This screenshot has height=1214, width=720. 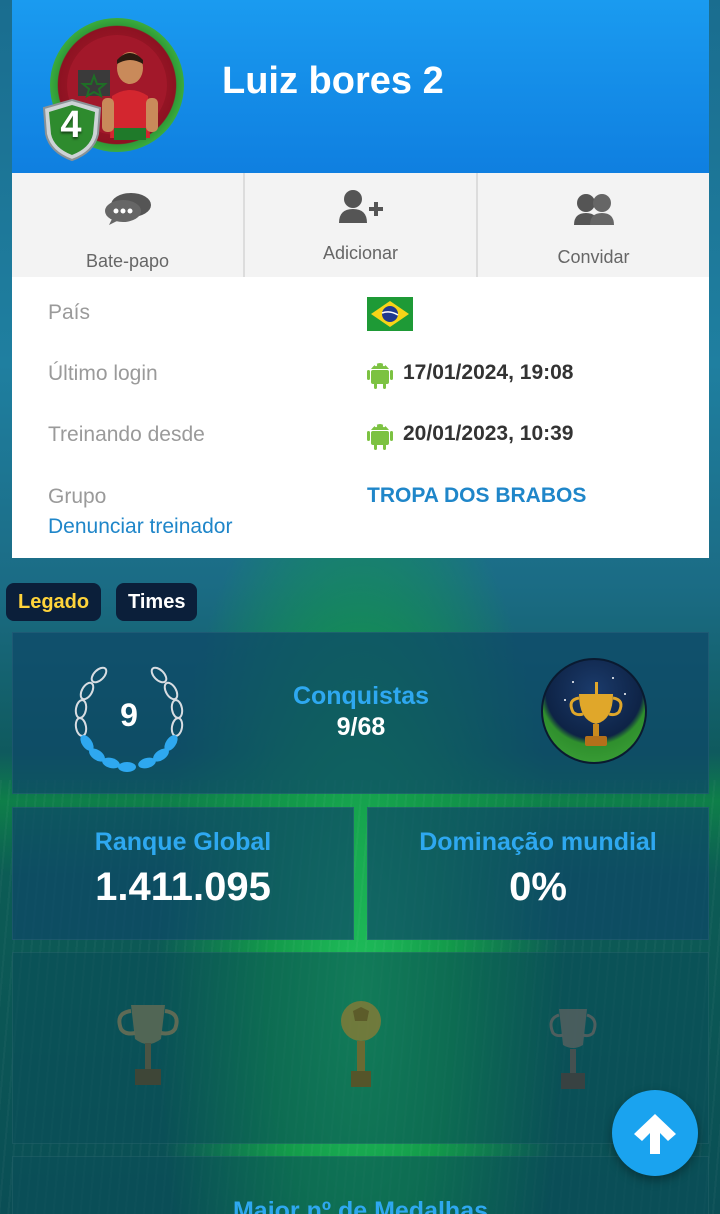 I want to click on world-domination-panel: Dominação mundial 0%, so click(x=538, y=873).